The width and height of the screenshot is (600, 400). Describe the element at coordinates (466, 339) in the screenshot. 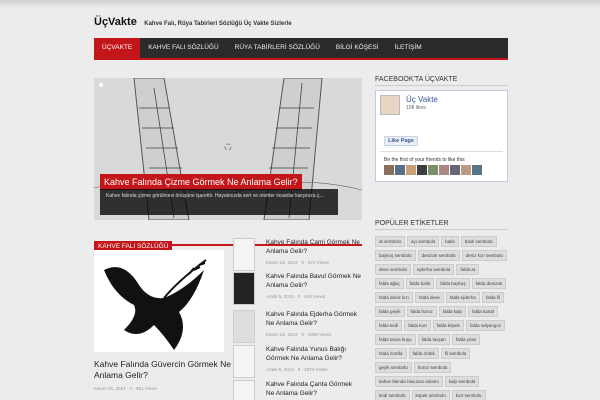

I see `tag-link: falda yılan` at that location.